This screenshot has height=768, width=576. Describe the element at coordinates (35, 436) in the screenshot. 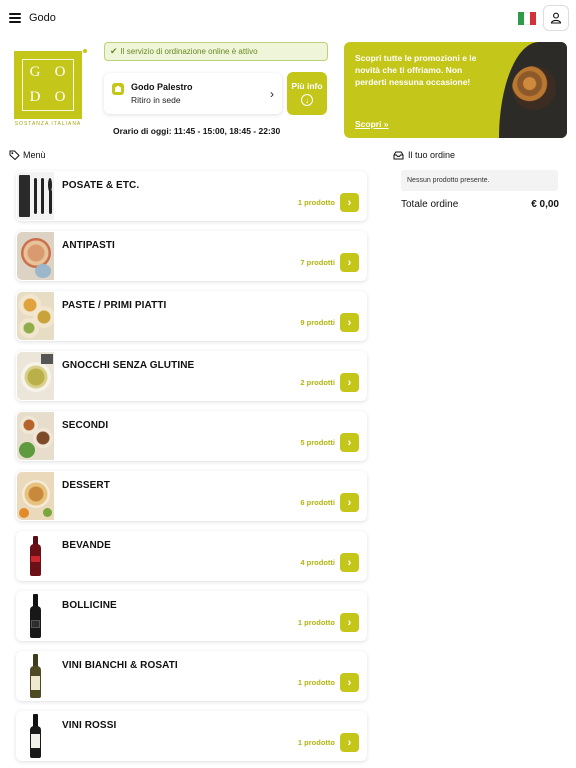

I see `secondi-image` at that location.